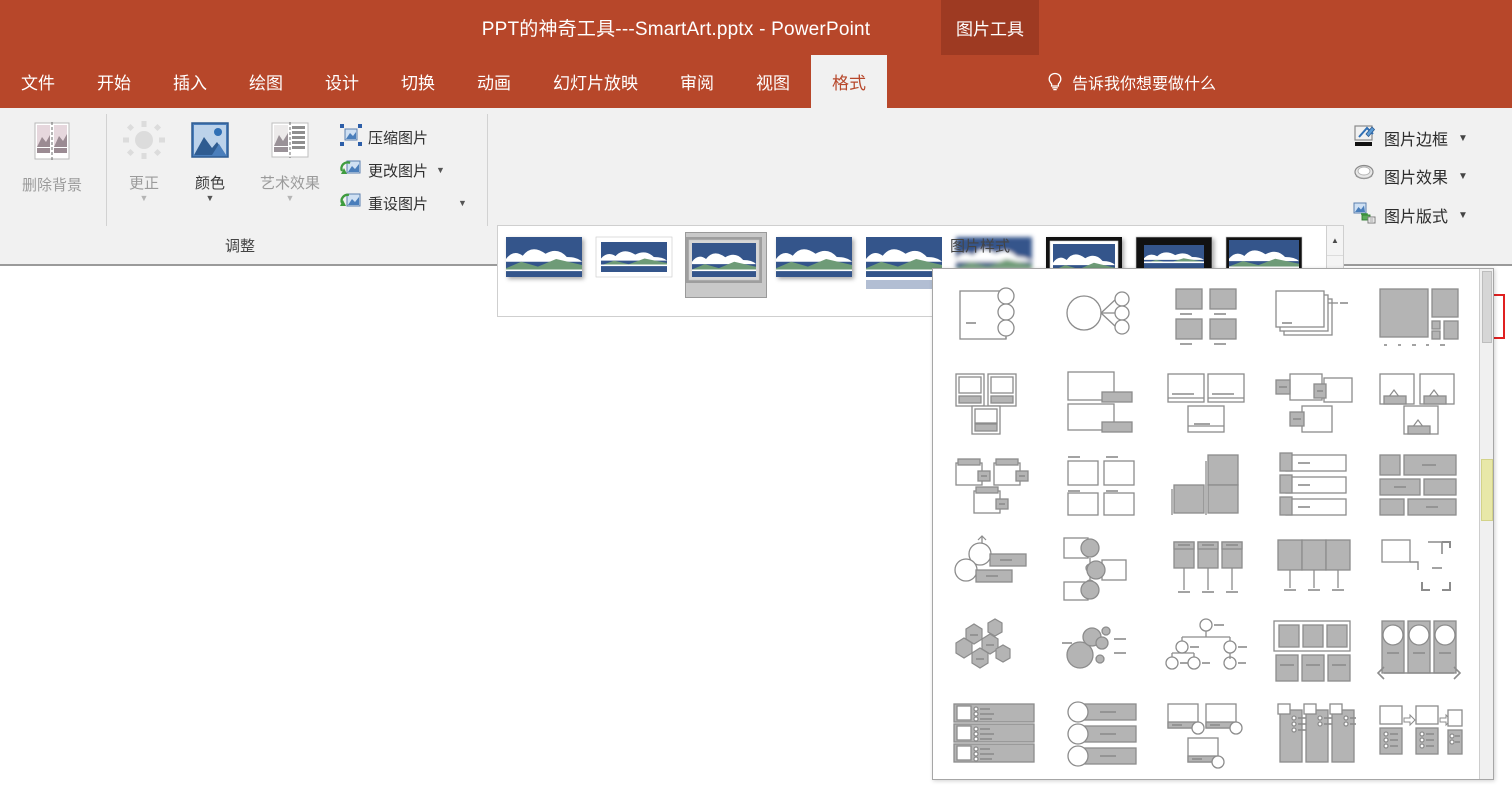  Describe the element at coordinates (979, 246) in the screenshot. I see `group-label-picture-styles: 图片样式` at that location.